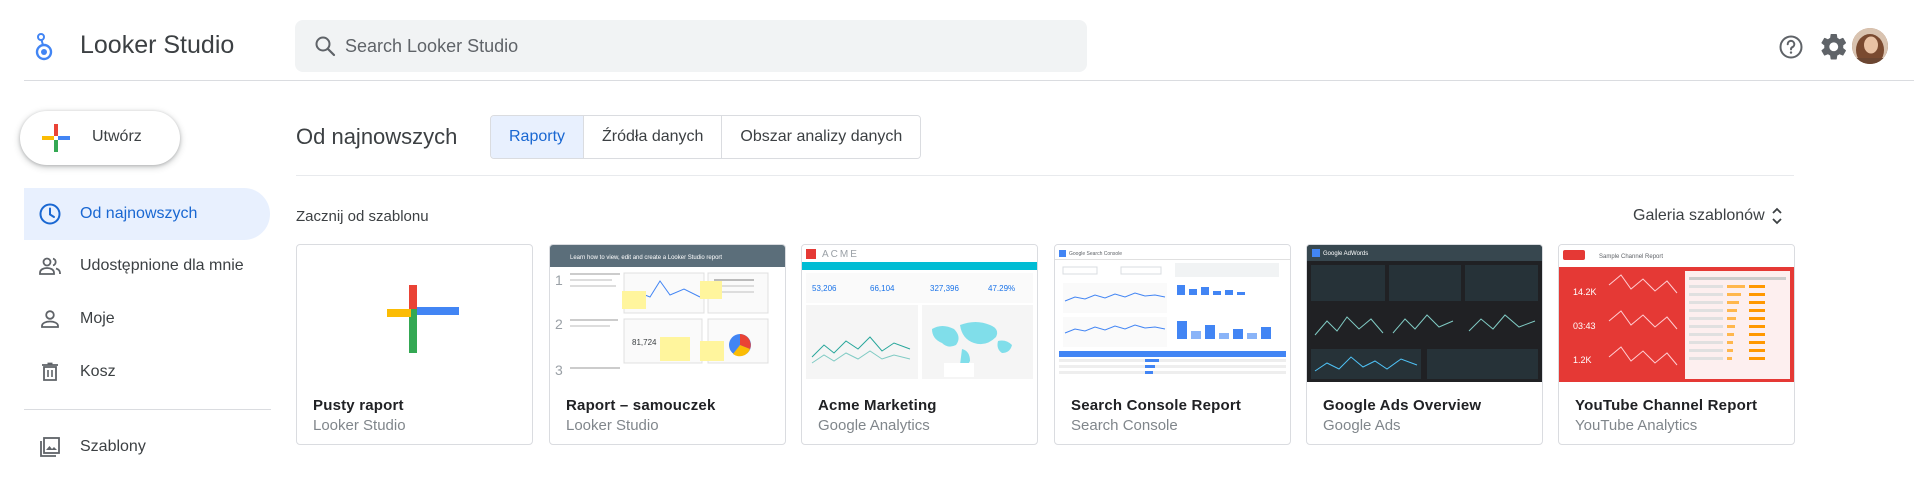  What do you see at coordinates (358, 405) in the screenshot?
I see `template-title: Pusty raport` at bounding box center [358, 405].